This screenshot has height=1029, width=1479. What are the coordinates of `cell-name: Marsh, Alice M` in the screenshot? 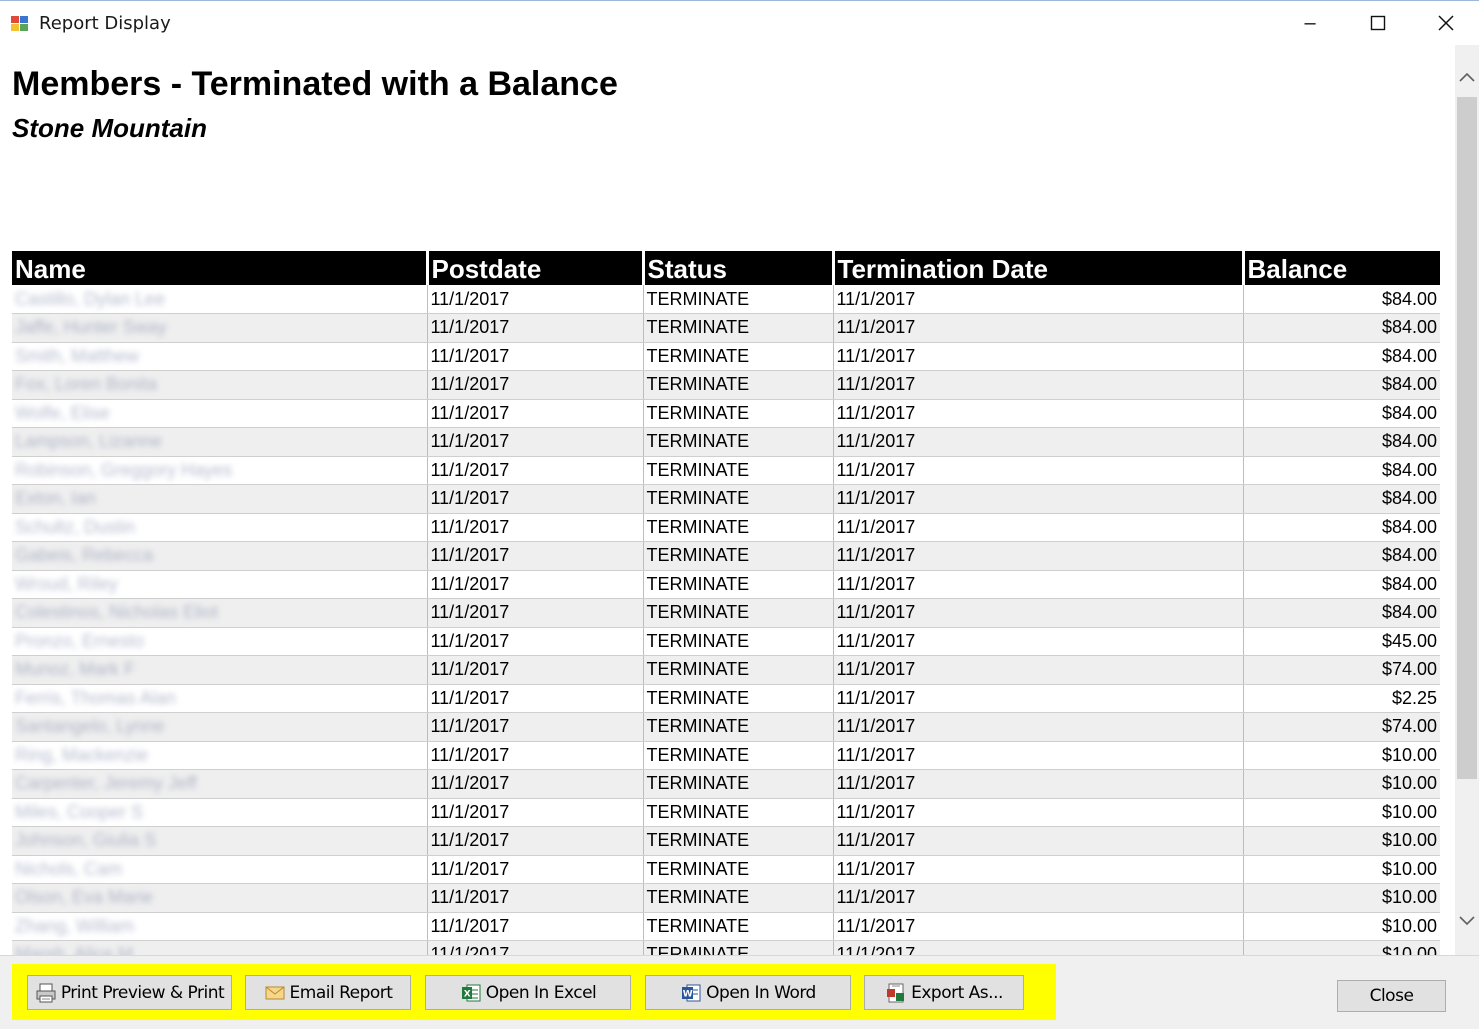 It's located at (220, 947).